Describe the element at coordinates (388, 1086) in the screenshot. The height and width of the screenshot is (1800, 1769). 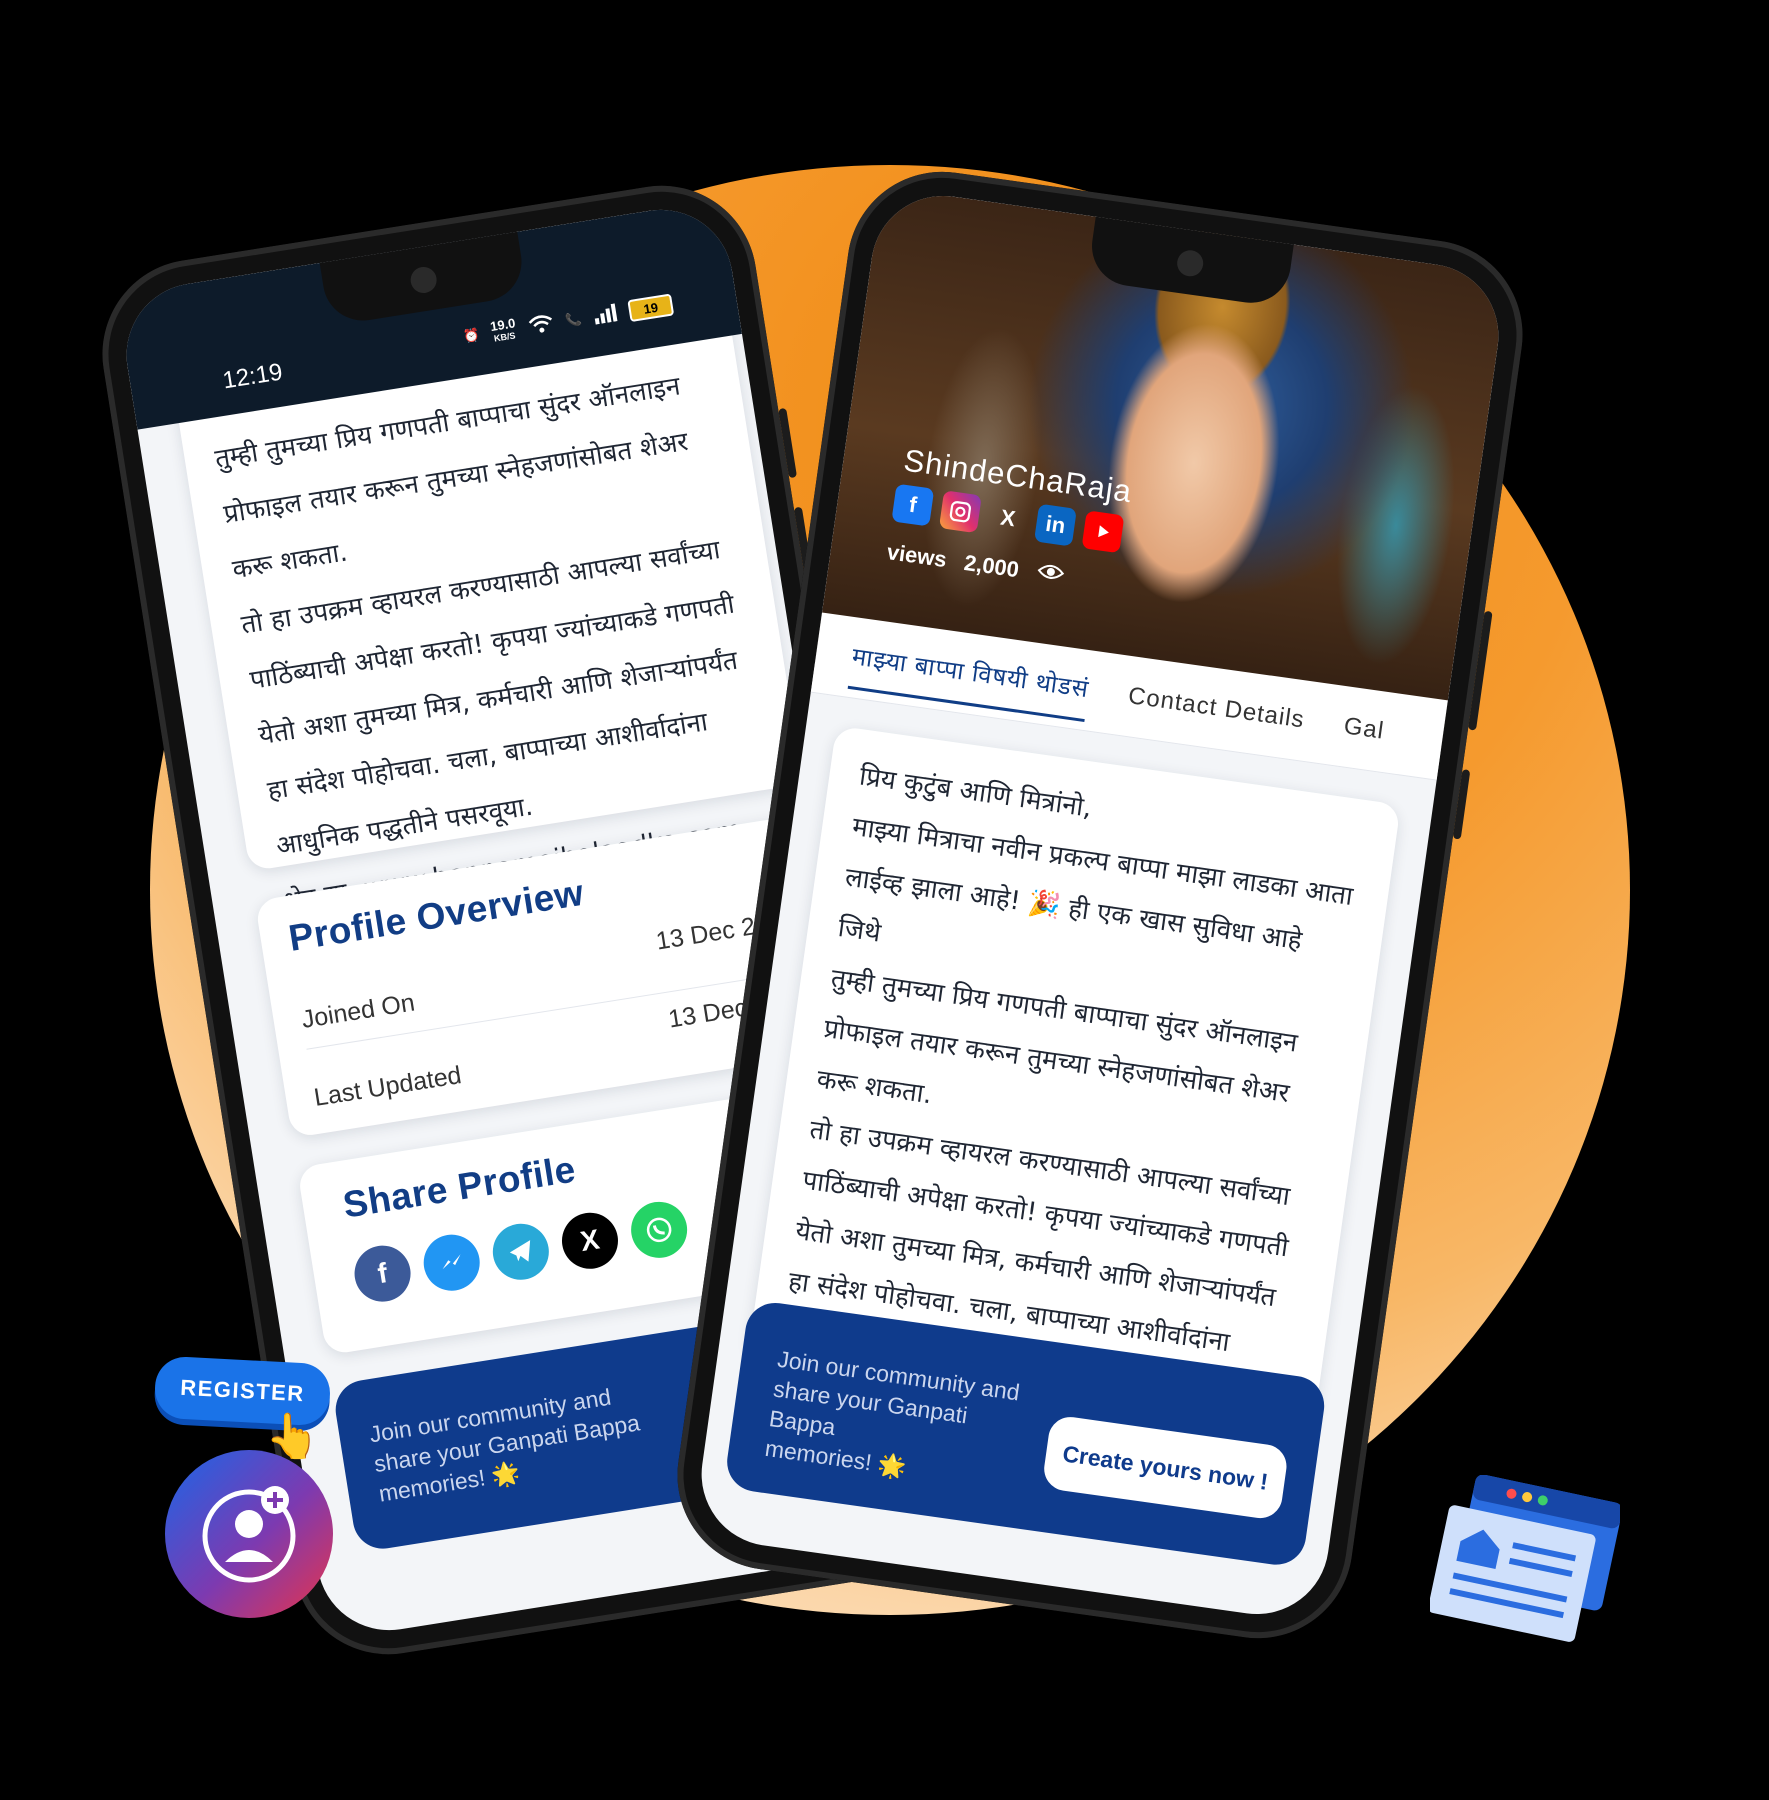
I see `updated-label: Last Updated` at that location.